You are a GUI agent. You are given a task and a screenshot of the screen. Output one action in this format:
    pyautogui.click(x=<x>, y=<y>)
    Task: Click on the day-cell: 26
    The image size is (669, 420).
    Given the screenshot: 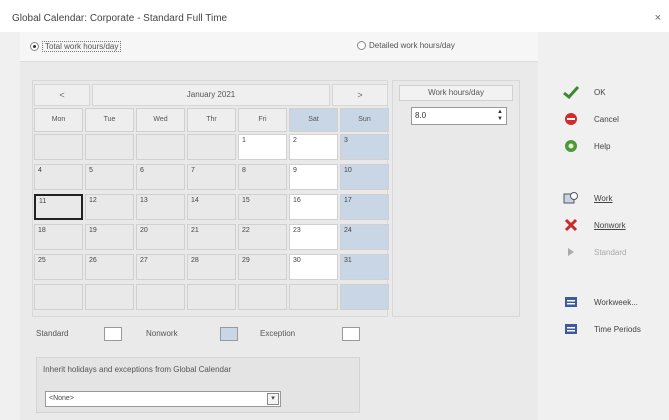 What is the action you would take?
    pyautogui.click(x=109, y=267)
    